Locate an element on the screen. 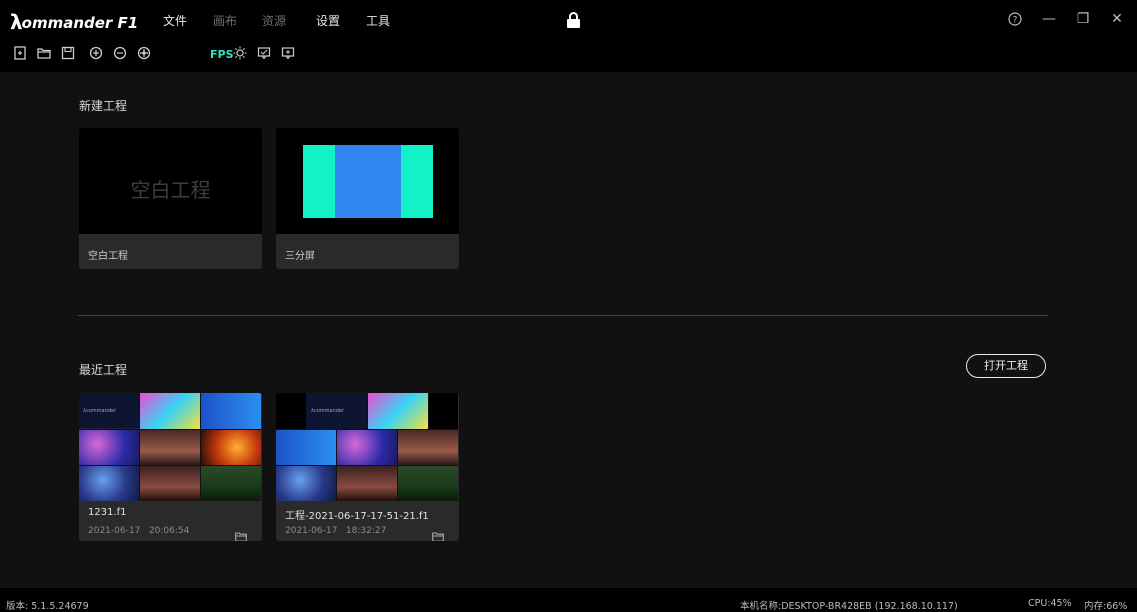 Image resolution: width=1137 pixels, height=612 pixels. lock-icon is located at coordinates (573, 20).